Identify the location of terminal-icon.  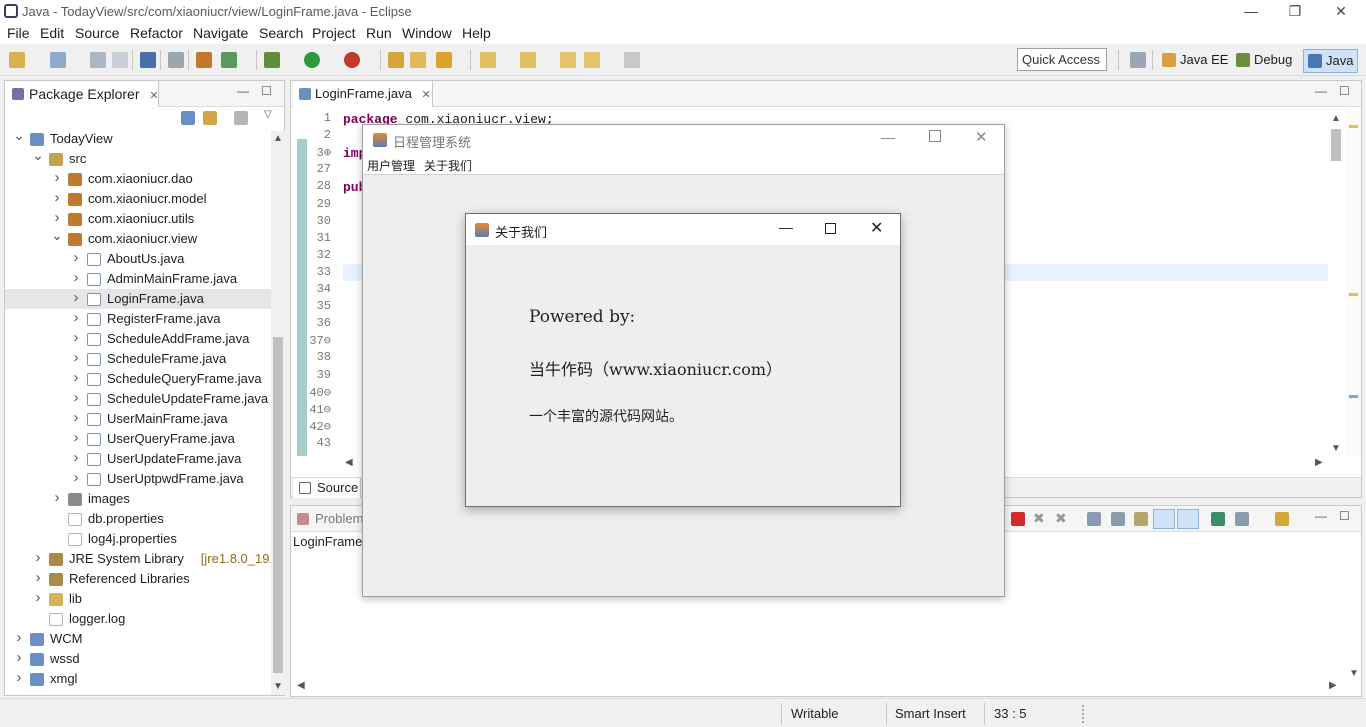
(148, 60).